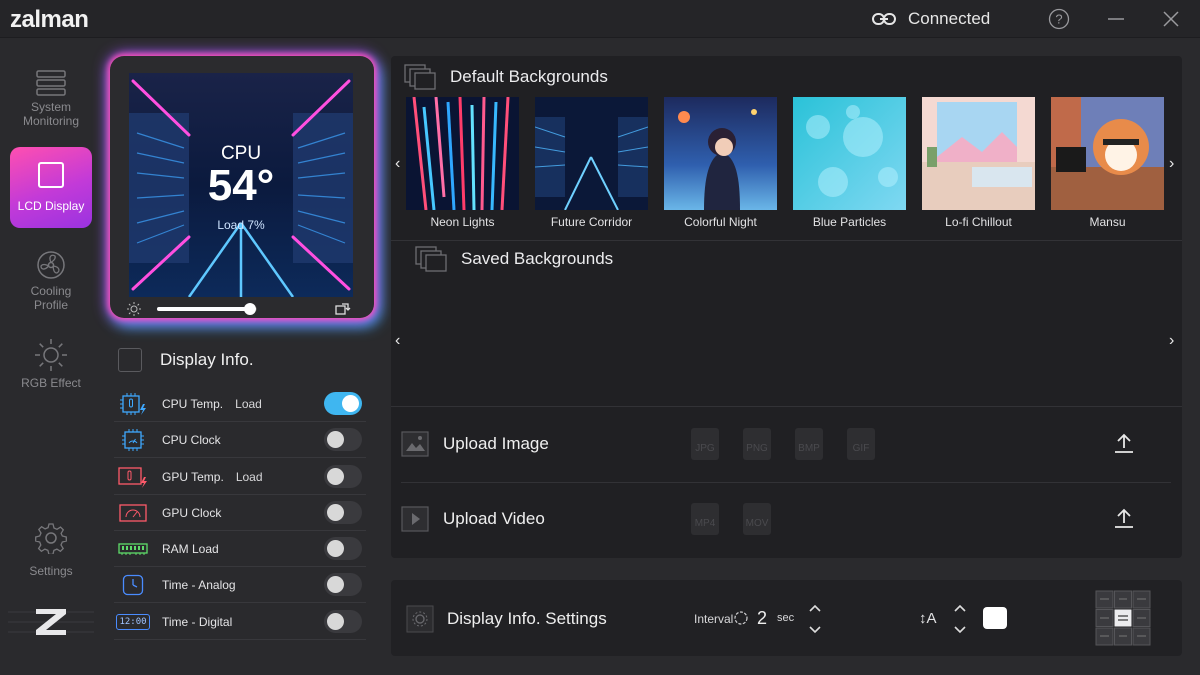  Describe the element at coordinates (51, 291) in the screenshot. I see `sidebar-label: Cooling` at that location.